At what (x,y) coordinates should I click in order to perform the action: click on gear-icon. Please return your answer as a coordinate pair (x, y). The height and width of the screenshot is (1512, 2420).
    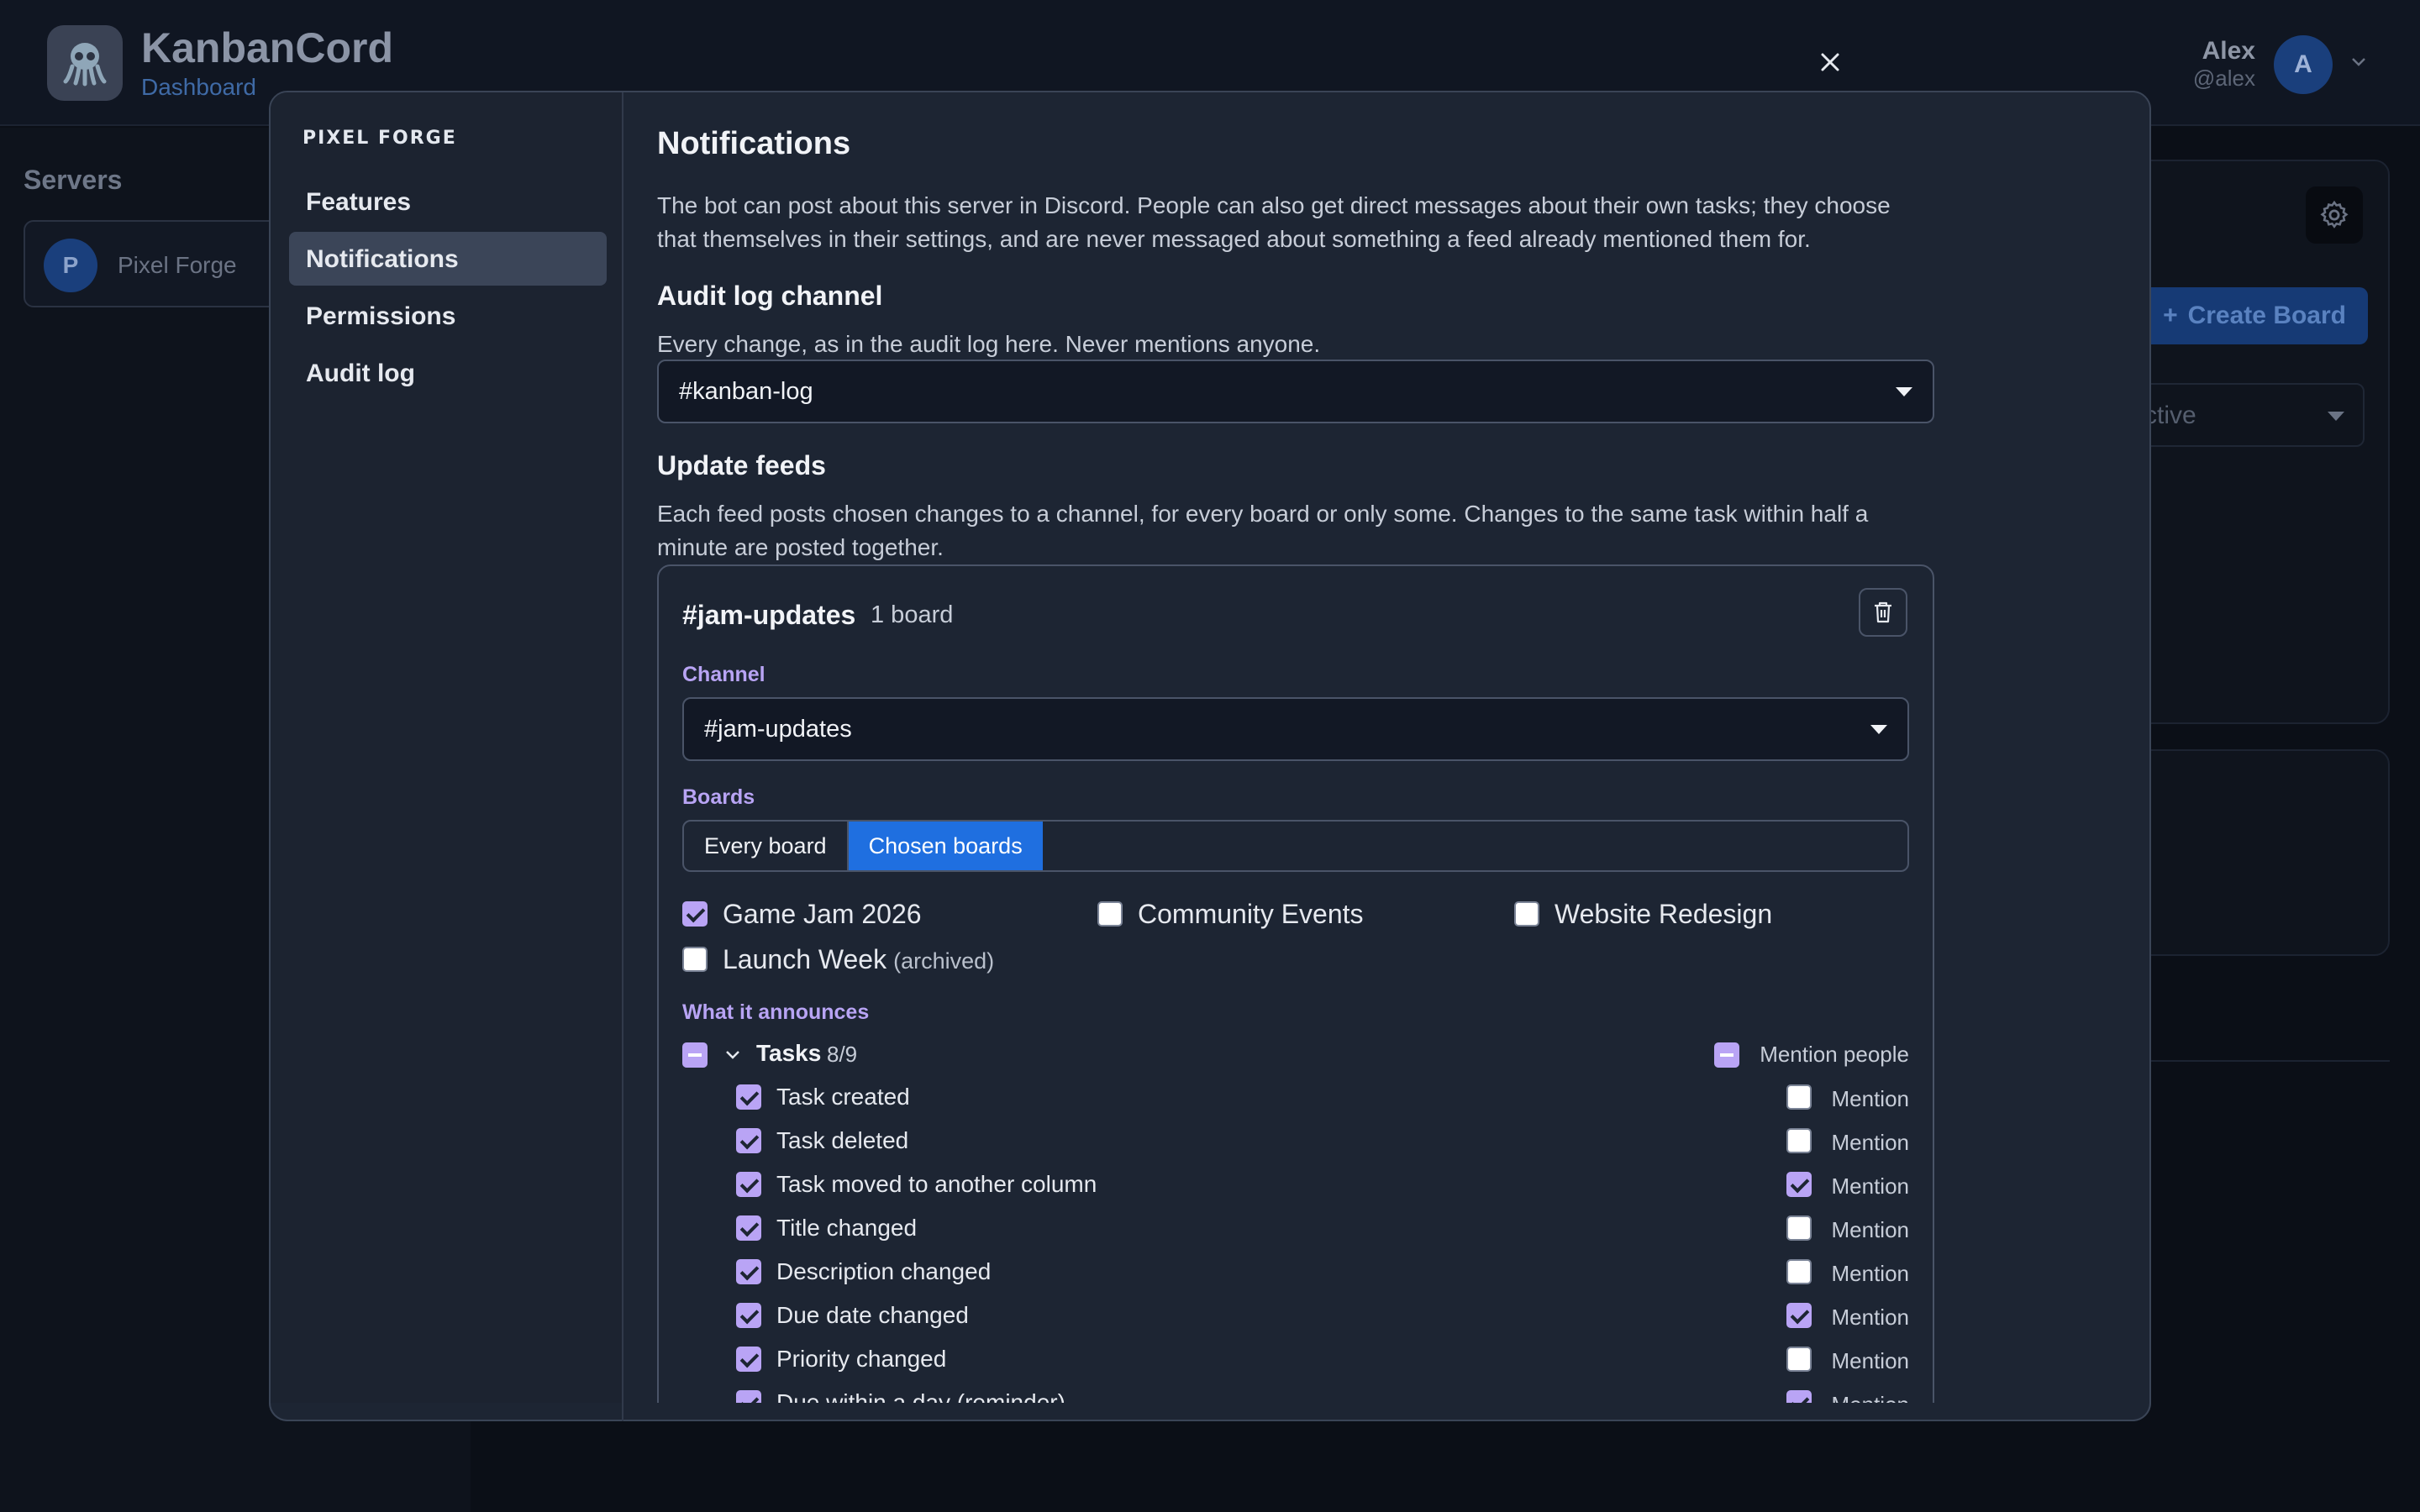
    Looking at the image, I should click on (2334, 214).